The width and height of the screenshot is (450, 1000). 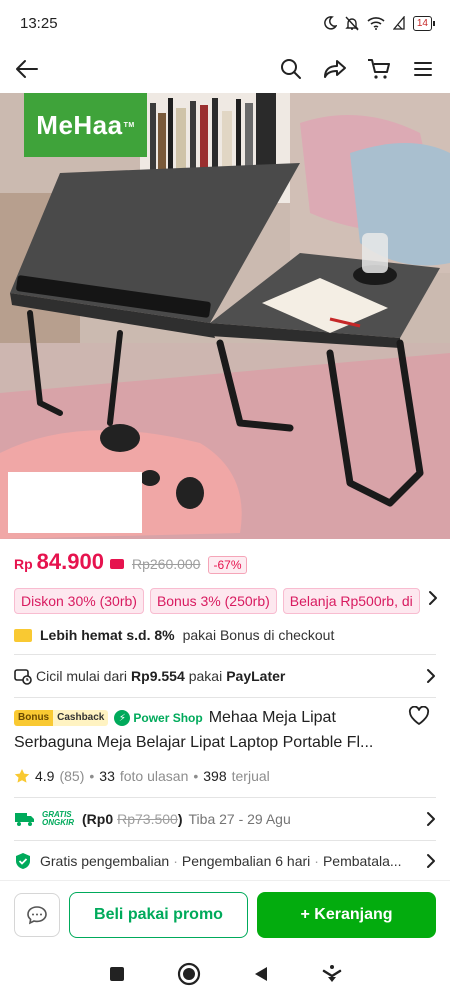 I want to click on product-title-text: Mehaa Meja Lipat, so click(x=272, y=717).